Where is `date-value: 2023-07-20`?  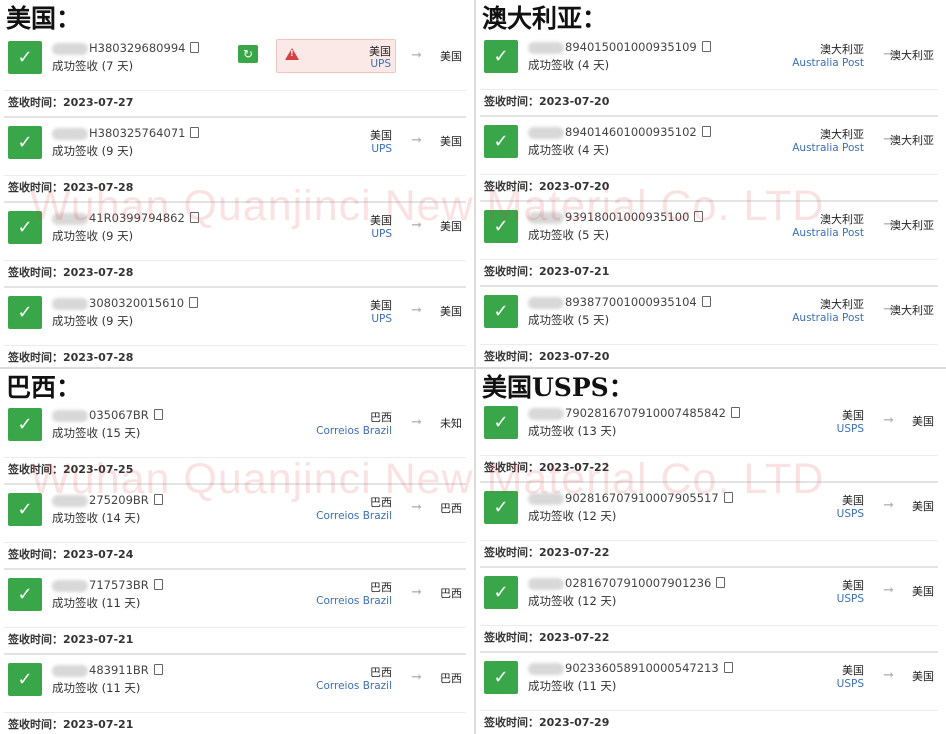
date-value: 2023-07-20 is located at coordinates (574, 101).